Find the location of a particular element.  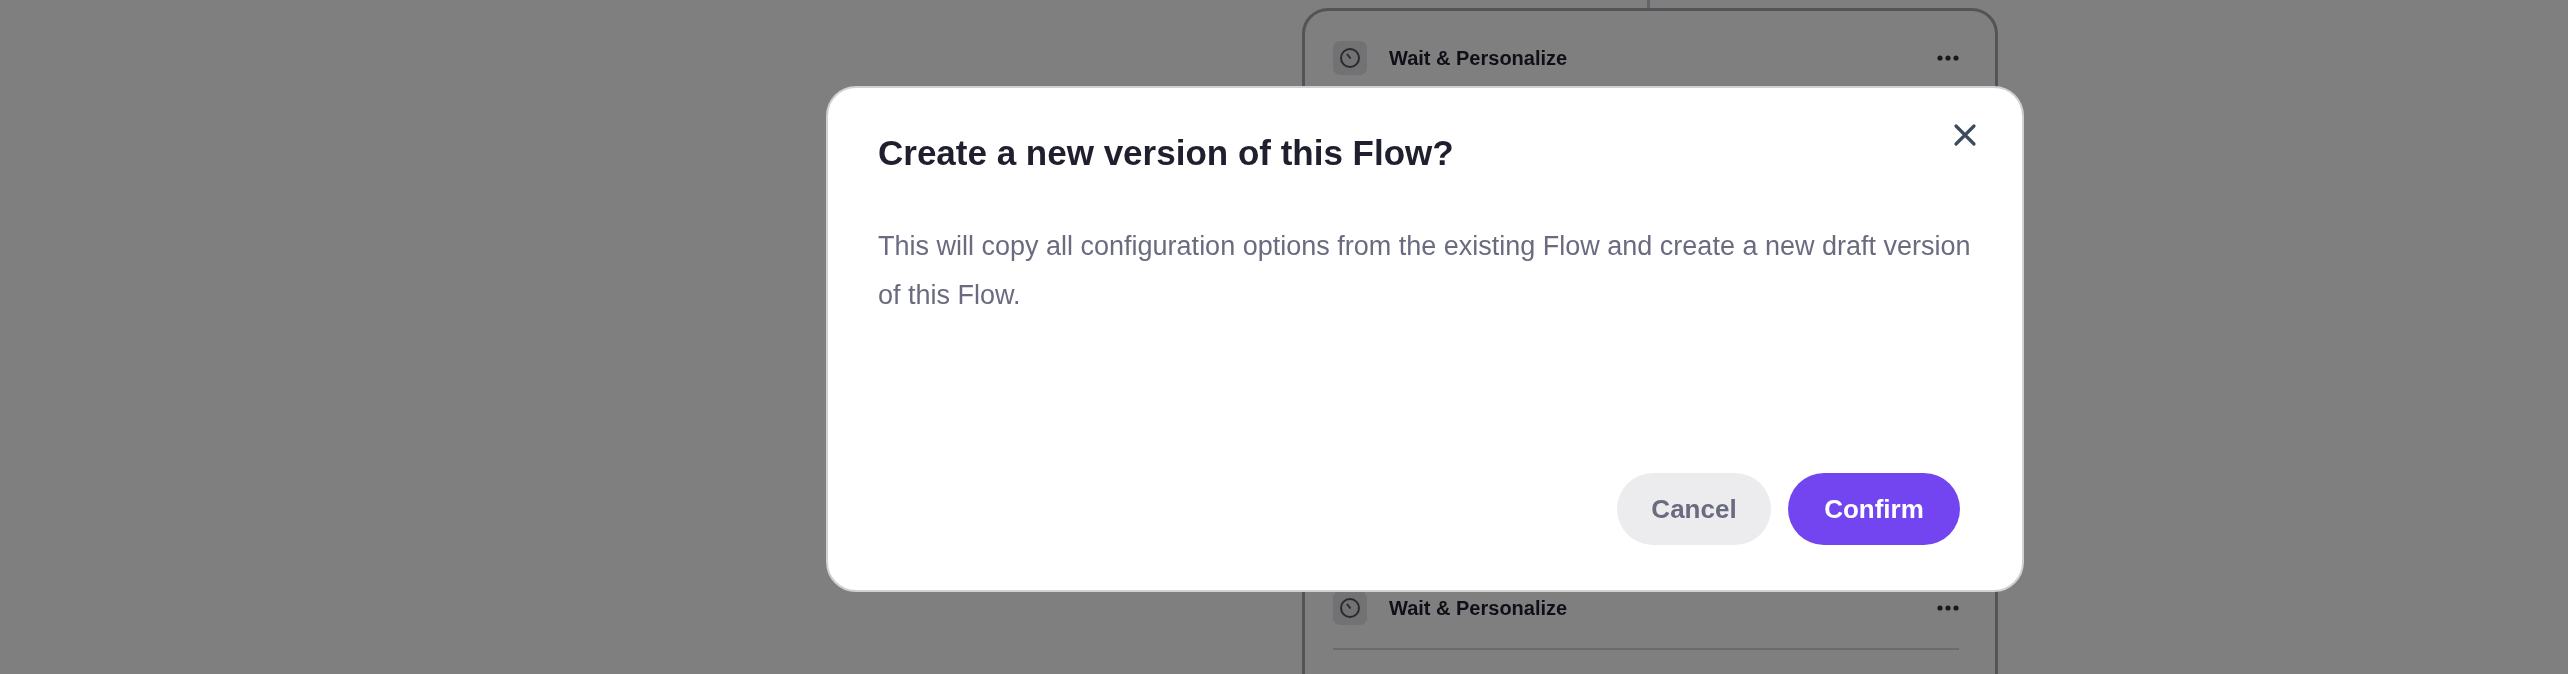

close-button is located at coordinates (1965, 135).